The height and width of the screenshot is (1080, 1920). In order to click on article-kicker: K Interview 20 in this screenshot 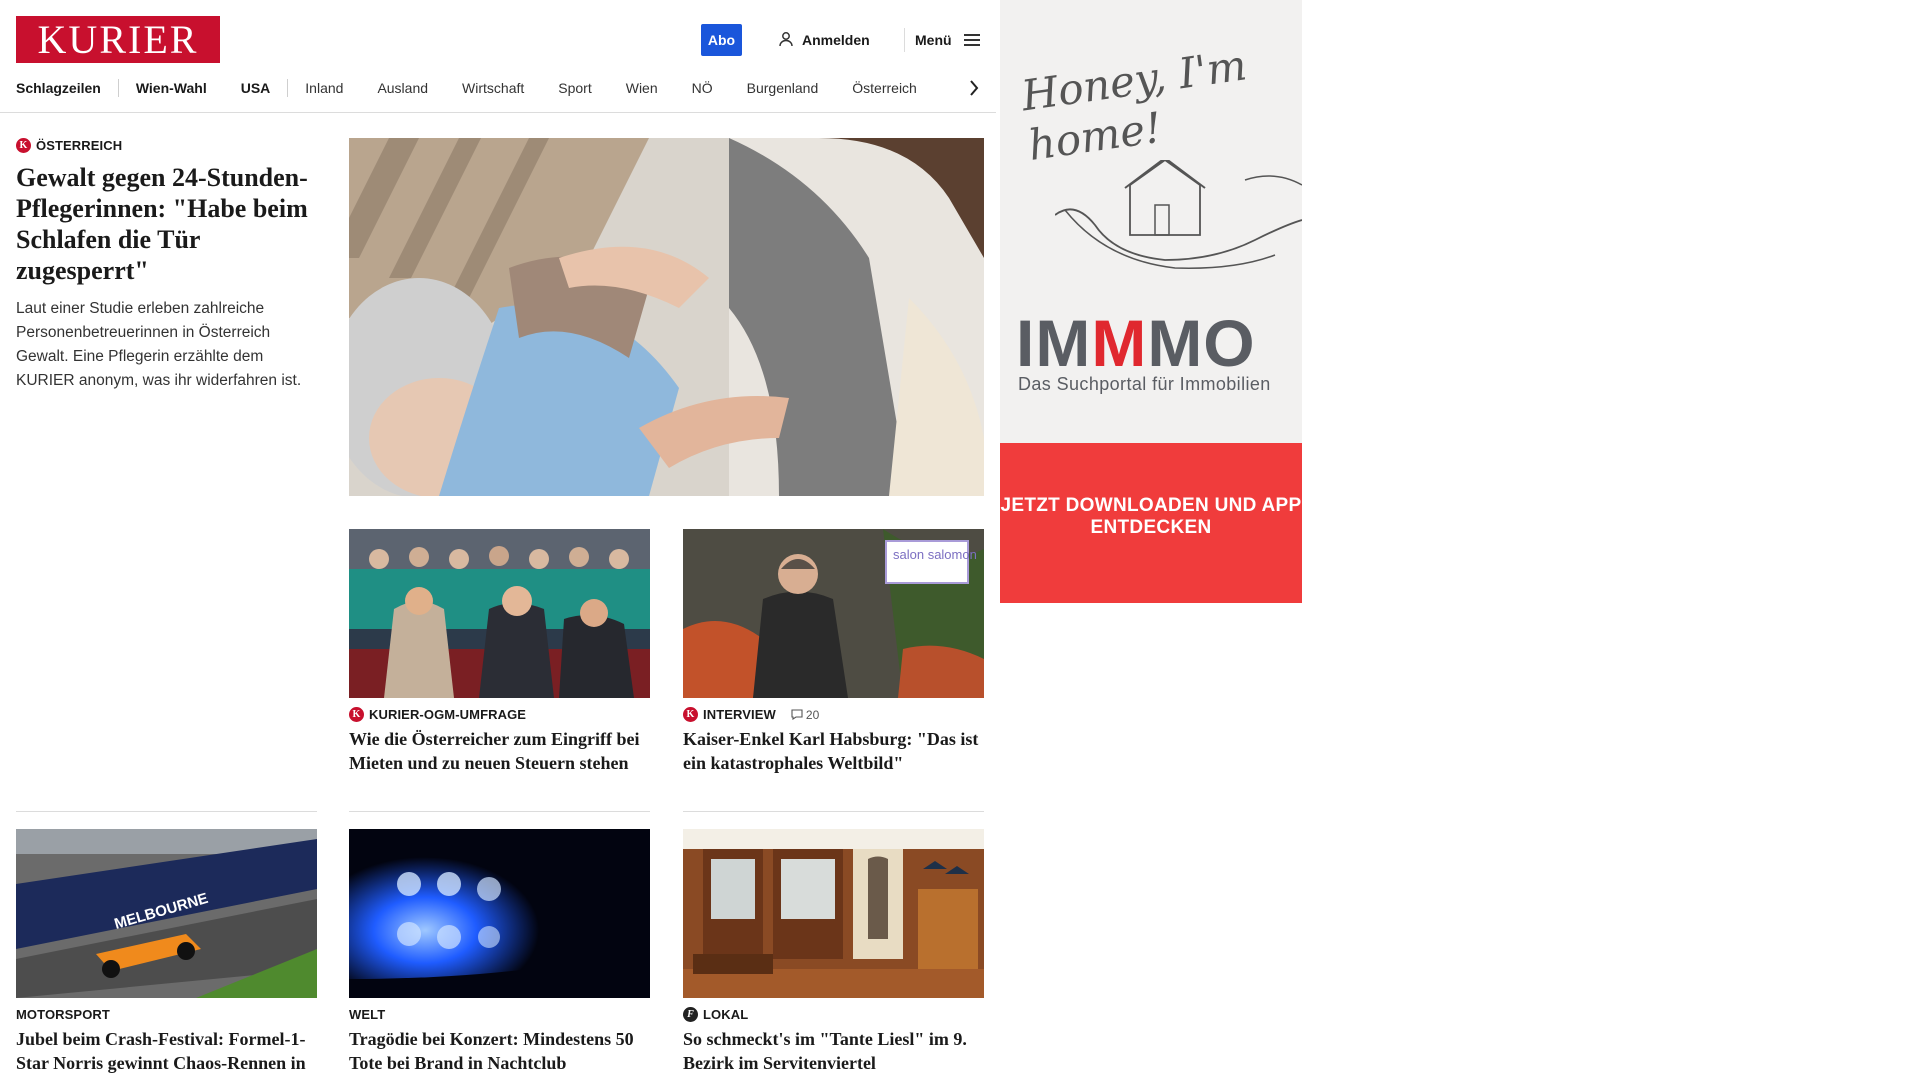, I will do `click(833, 714)`.